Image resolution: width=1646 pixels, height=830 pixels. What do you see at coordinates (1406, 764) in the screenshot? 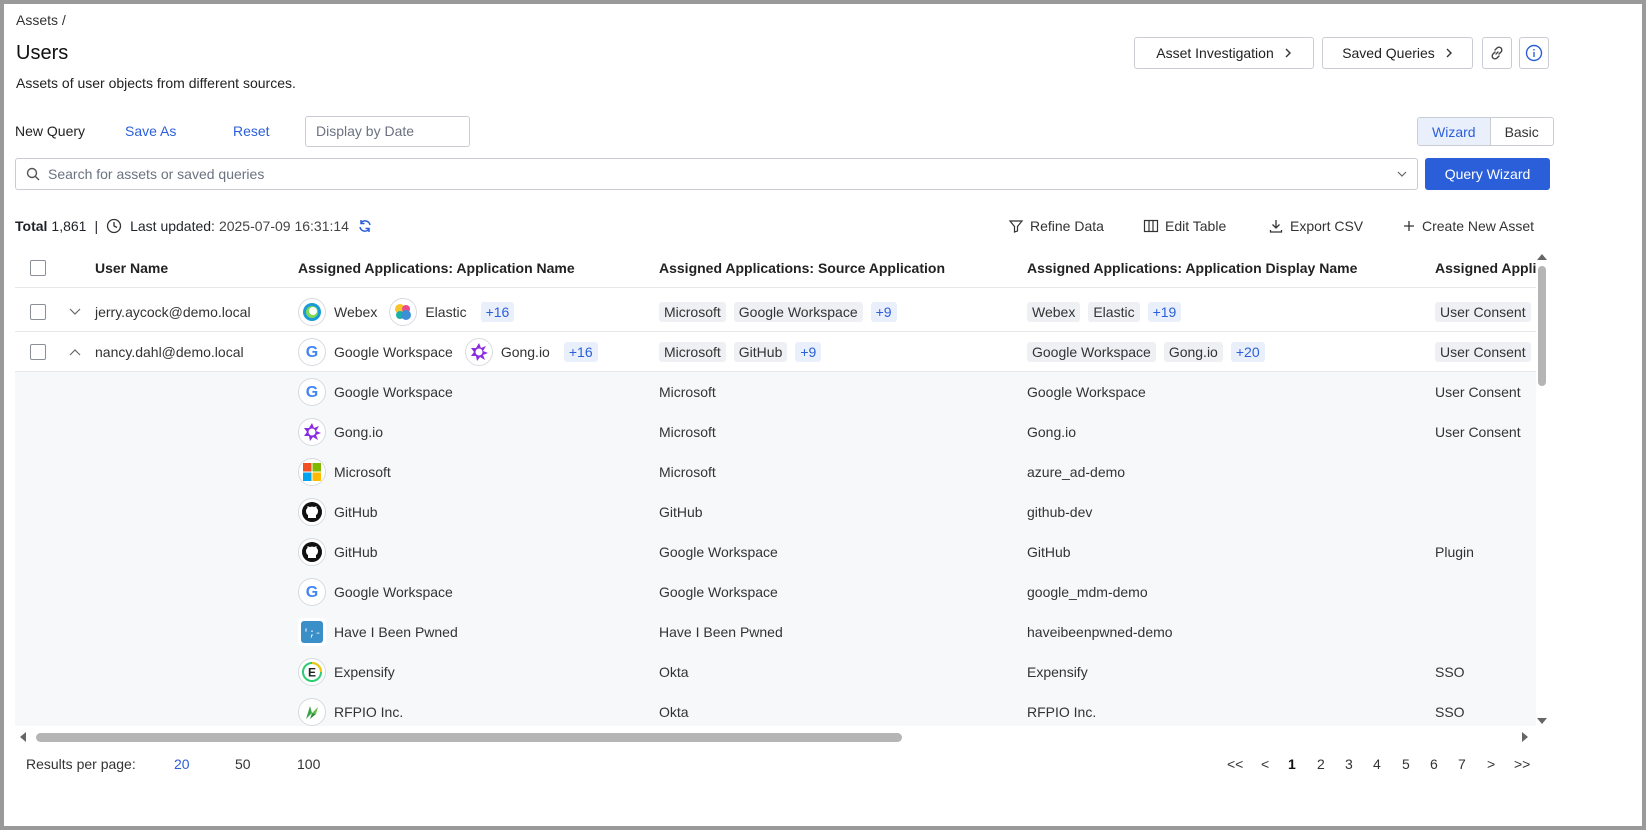
I see `page-button-5: 5` at bounding box center [1406, 764].